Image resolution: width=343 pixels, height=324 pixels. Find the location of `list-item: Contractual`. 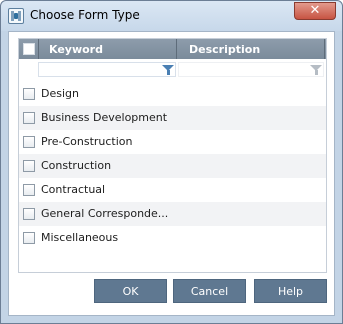

list-item: Contractual is located at coordinates (172, 190).